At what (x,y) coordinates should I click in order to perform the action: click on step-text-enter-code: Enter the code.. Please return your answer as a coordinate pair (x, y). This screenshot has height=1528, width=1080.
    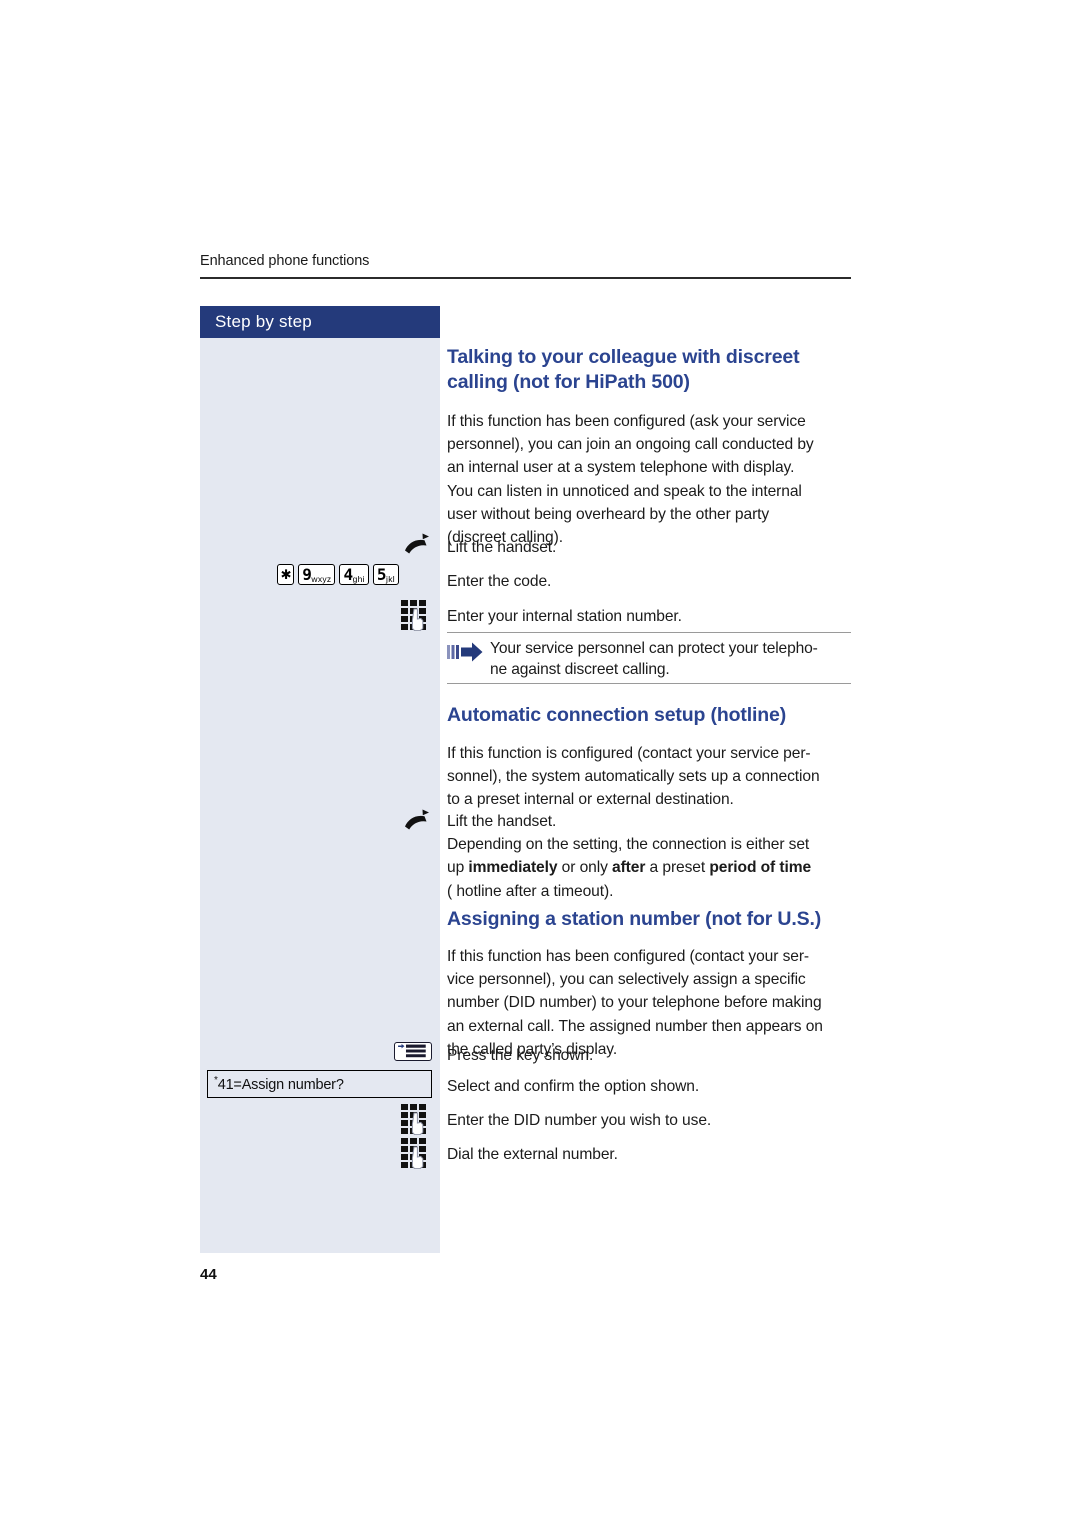
    Looking at the image, I should click on (499, 581).